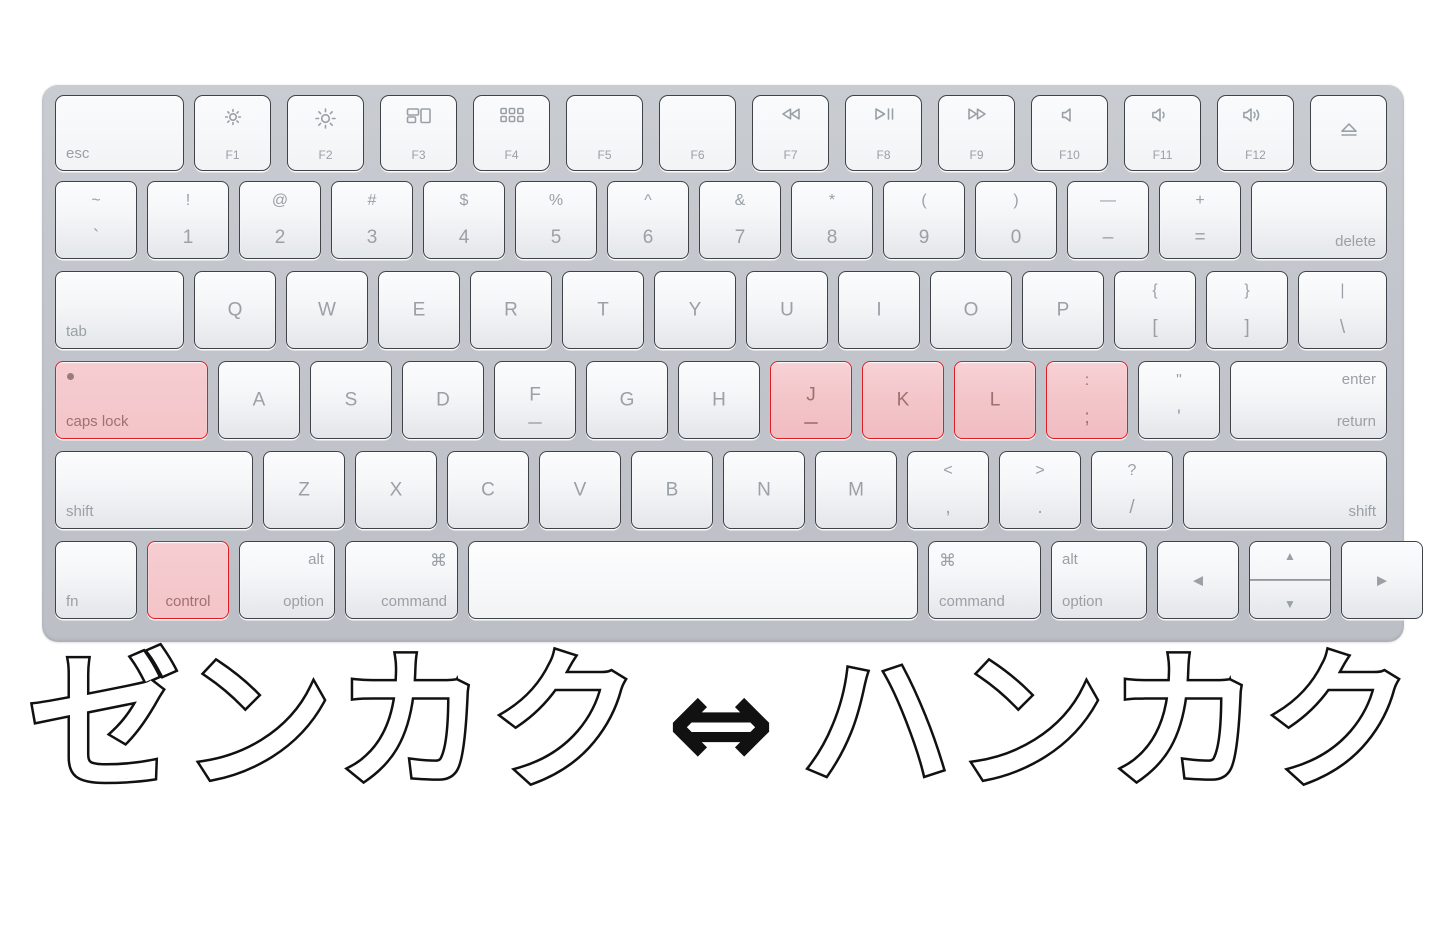 This screenshot has height=950, width=1446. What do you see at coordinates (883, 133) in the screenshot?
I see `key-f8: F8` at bounding box center [883, 133].